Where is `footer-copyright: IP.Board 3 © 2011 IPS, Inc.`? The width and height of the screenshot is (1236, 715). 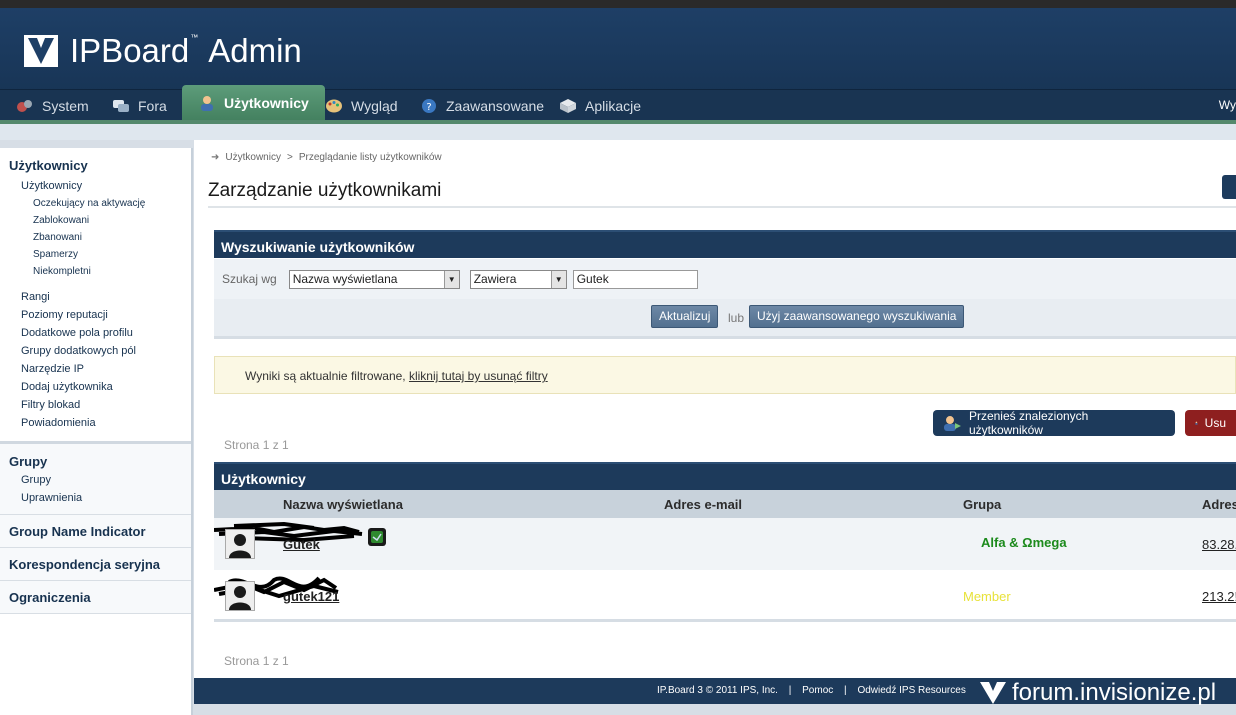 footer-copyright: IP.Board 3 © 2011 IPS, Inc. is located at coordinates (717, 690).